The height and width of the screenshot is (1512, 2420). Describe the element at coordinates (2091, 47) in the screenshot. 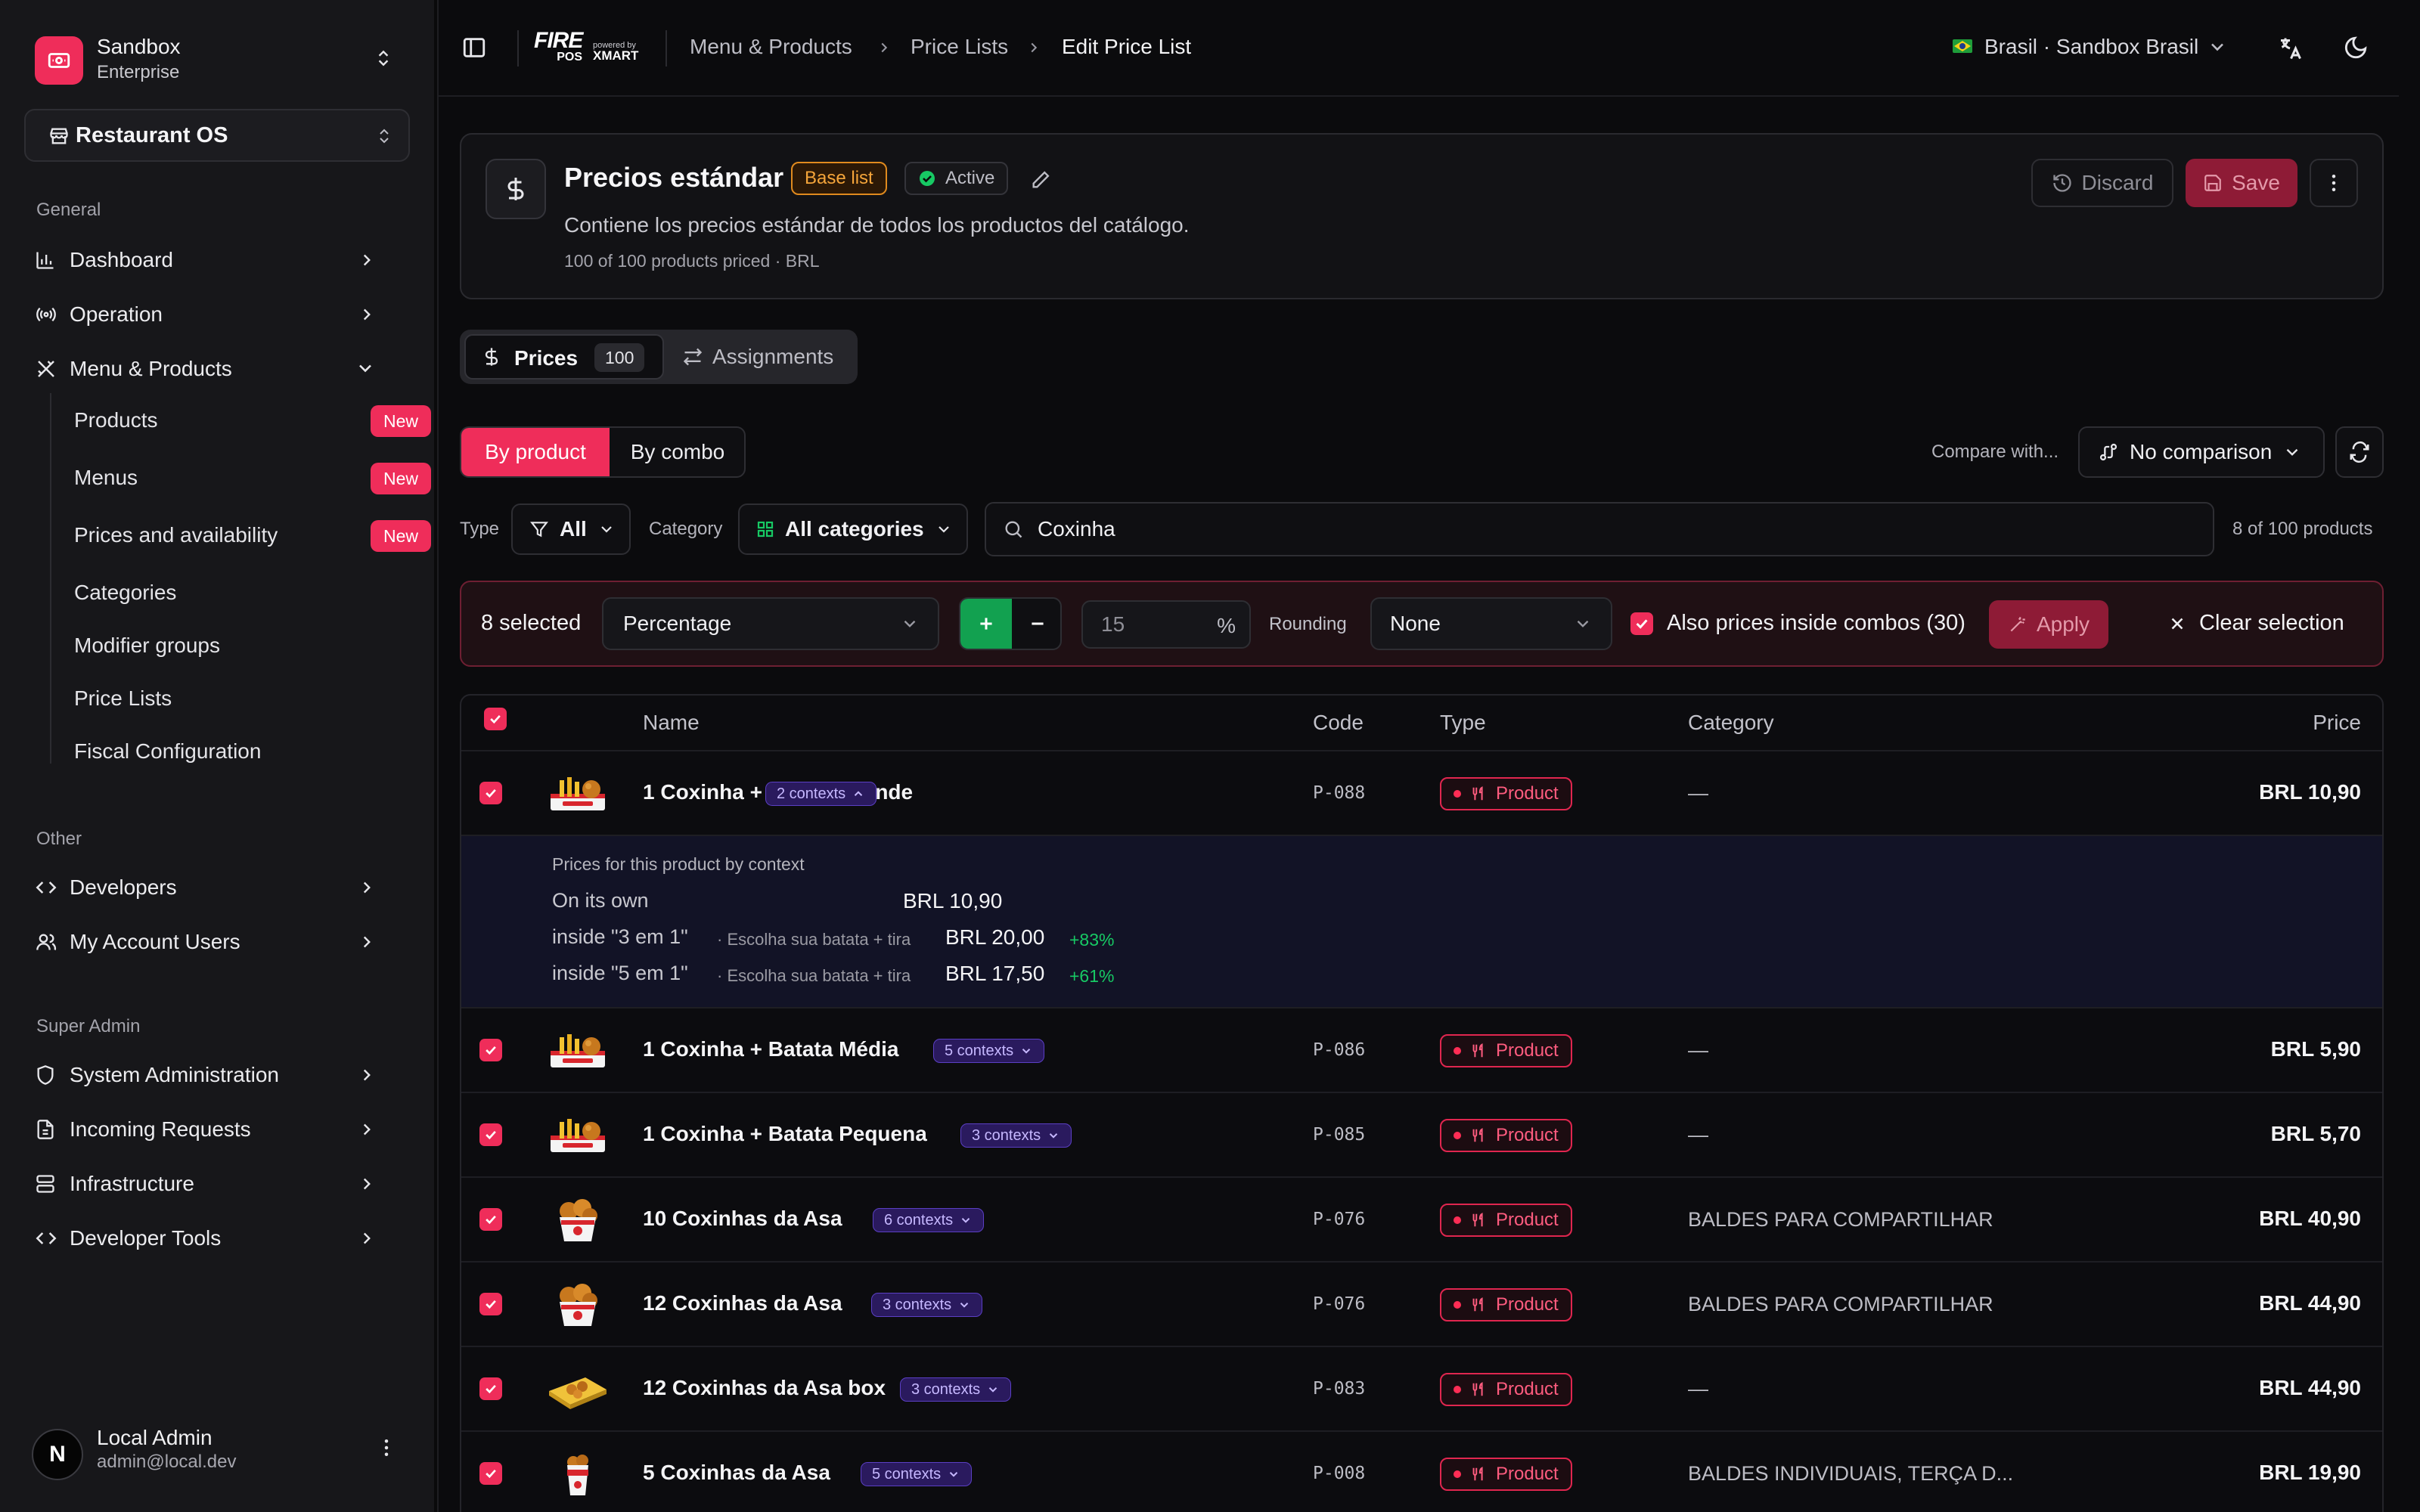

I see `region-selector: Brasil · Sandbox Brasil` at that location.